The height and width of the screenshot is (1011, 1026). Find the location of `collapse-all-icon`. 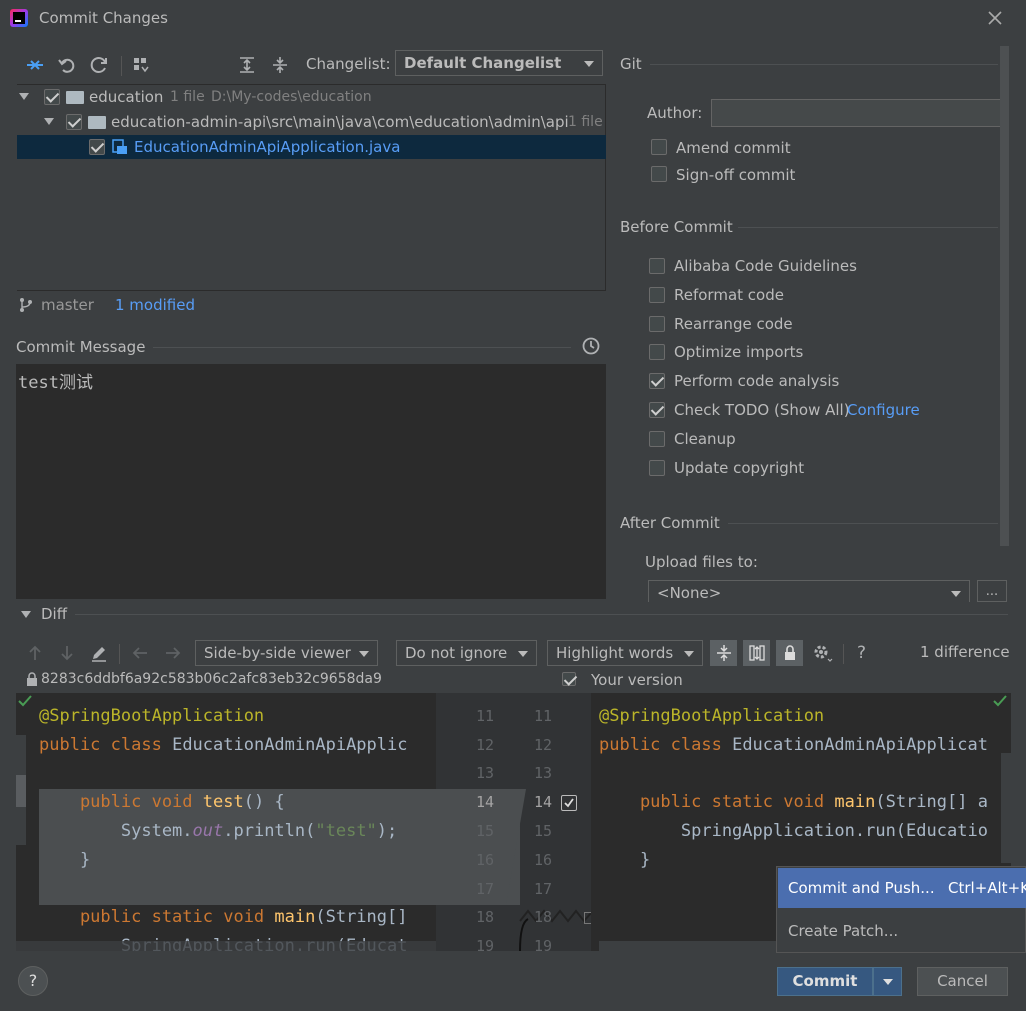

collapse-all-icon is located at coordinates (280, 65).